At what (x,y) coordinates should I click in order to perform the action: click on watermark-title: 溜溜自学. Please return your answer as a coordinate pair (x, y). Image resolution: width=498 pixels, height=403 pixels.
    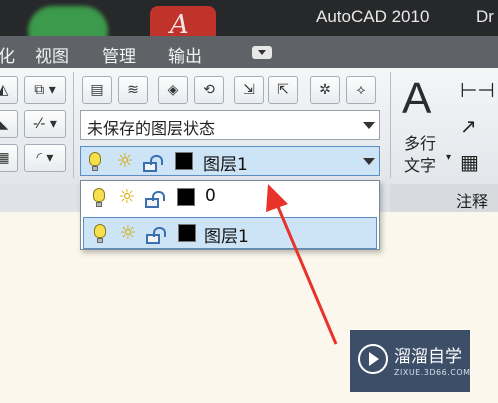
    Looking at the image, I should click on (428, 357).